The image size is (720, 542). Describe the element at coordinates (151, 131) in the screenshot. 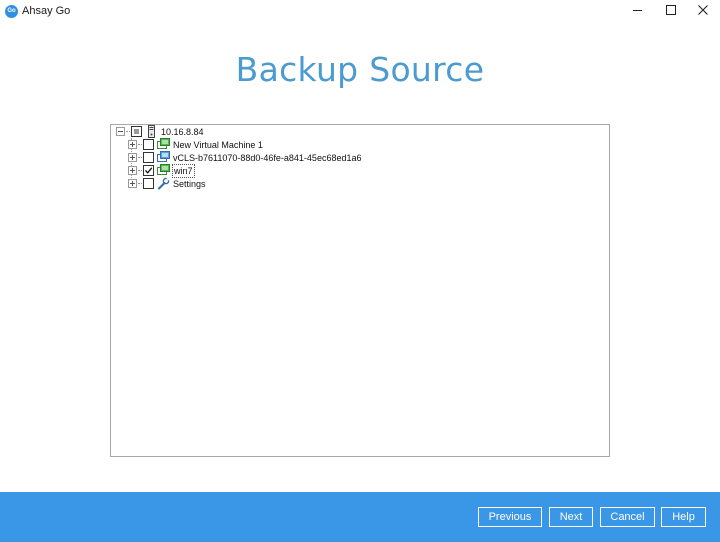

I see `server-icon` at that location.